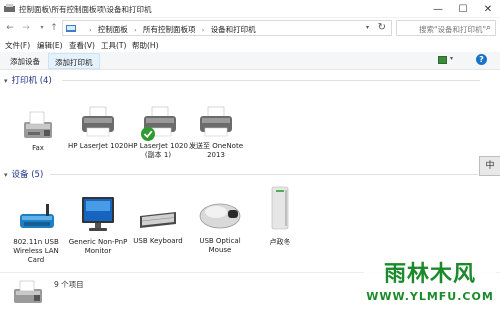  I want to click on printers-section-header: ▾ 打印机 (4), so click(28, 80).